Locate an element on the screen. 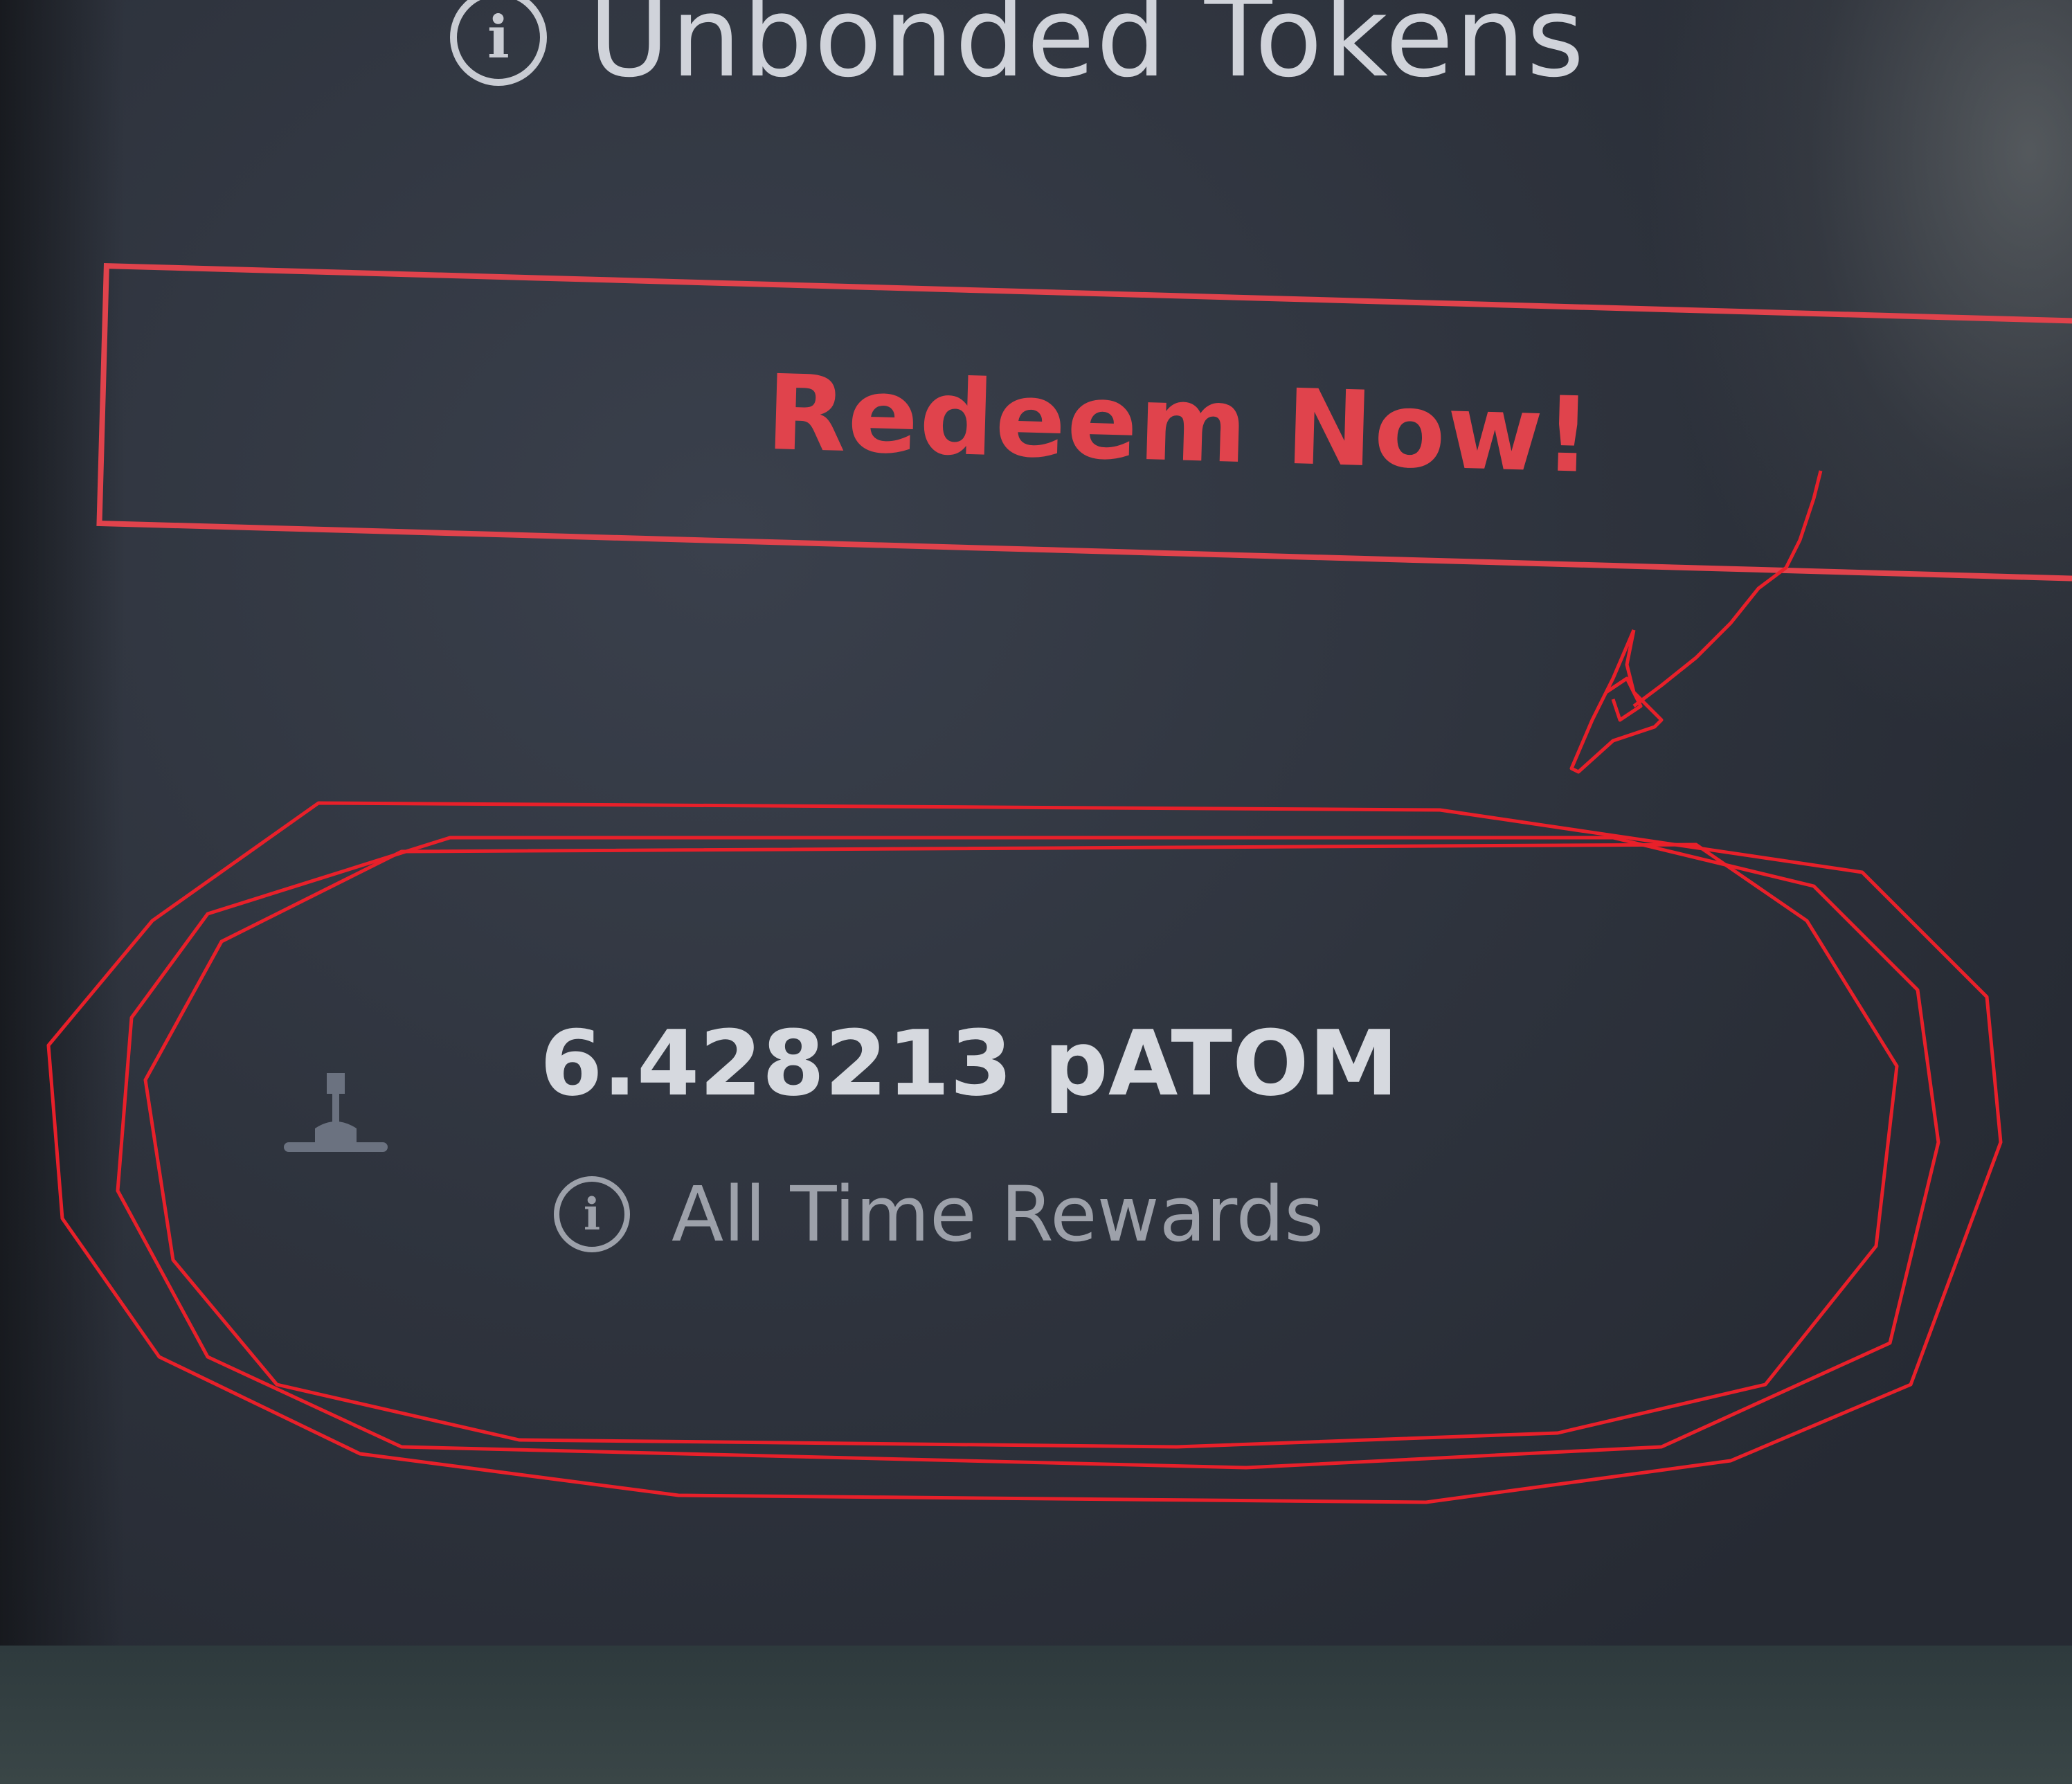 This screenshot has width=2072, height=1784. unbonded-tokens-label: Unbonded Tokens is located at coordinates (1087, 51).